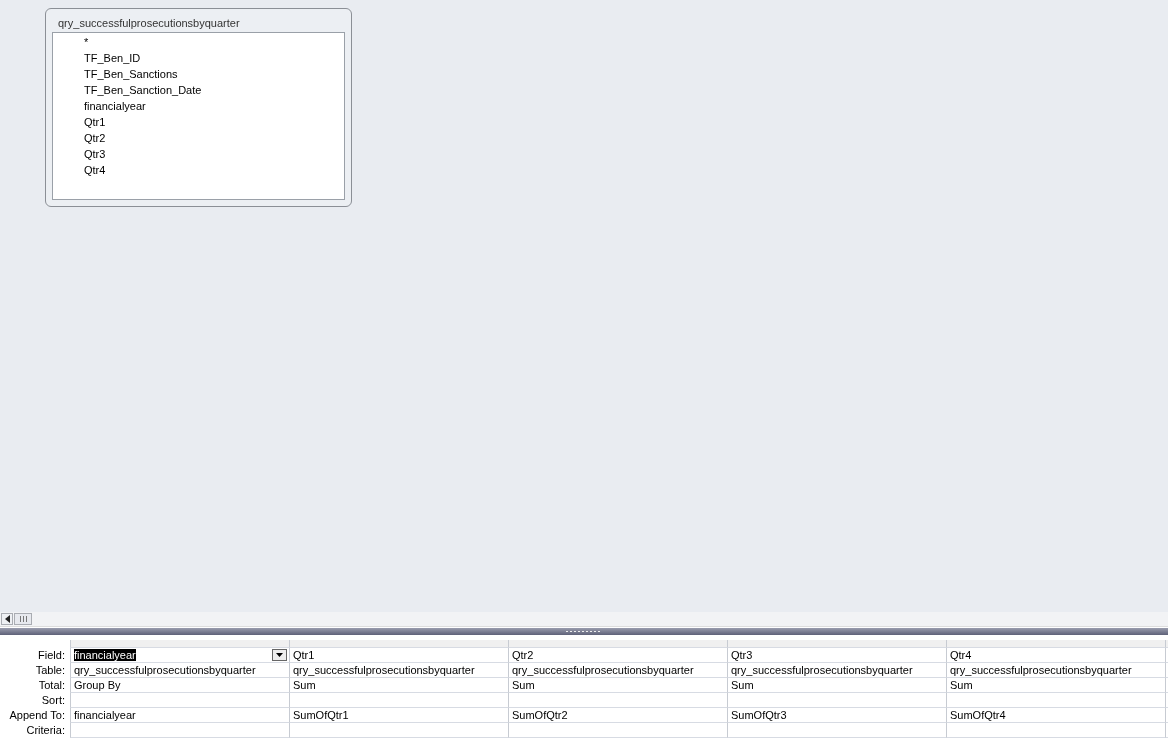  I want to click on field-list-item: TF_Ben_ID, so click(112, 58).